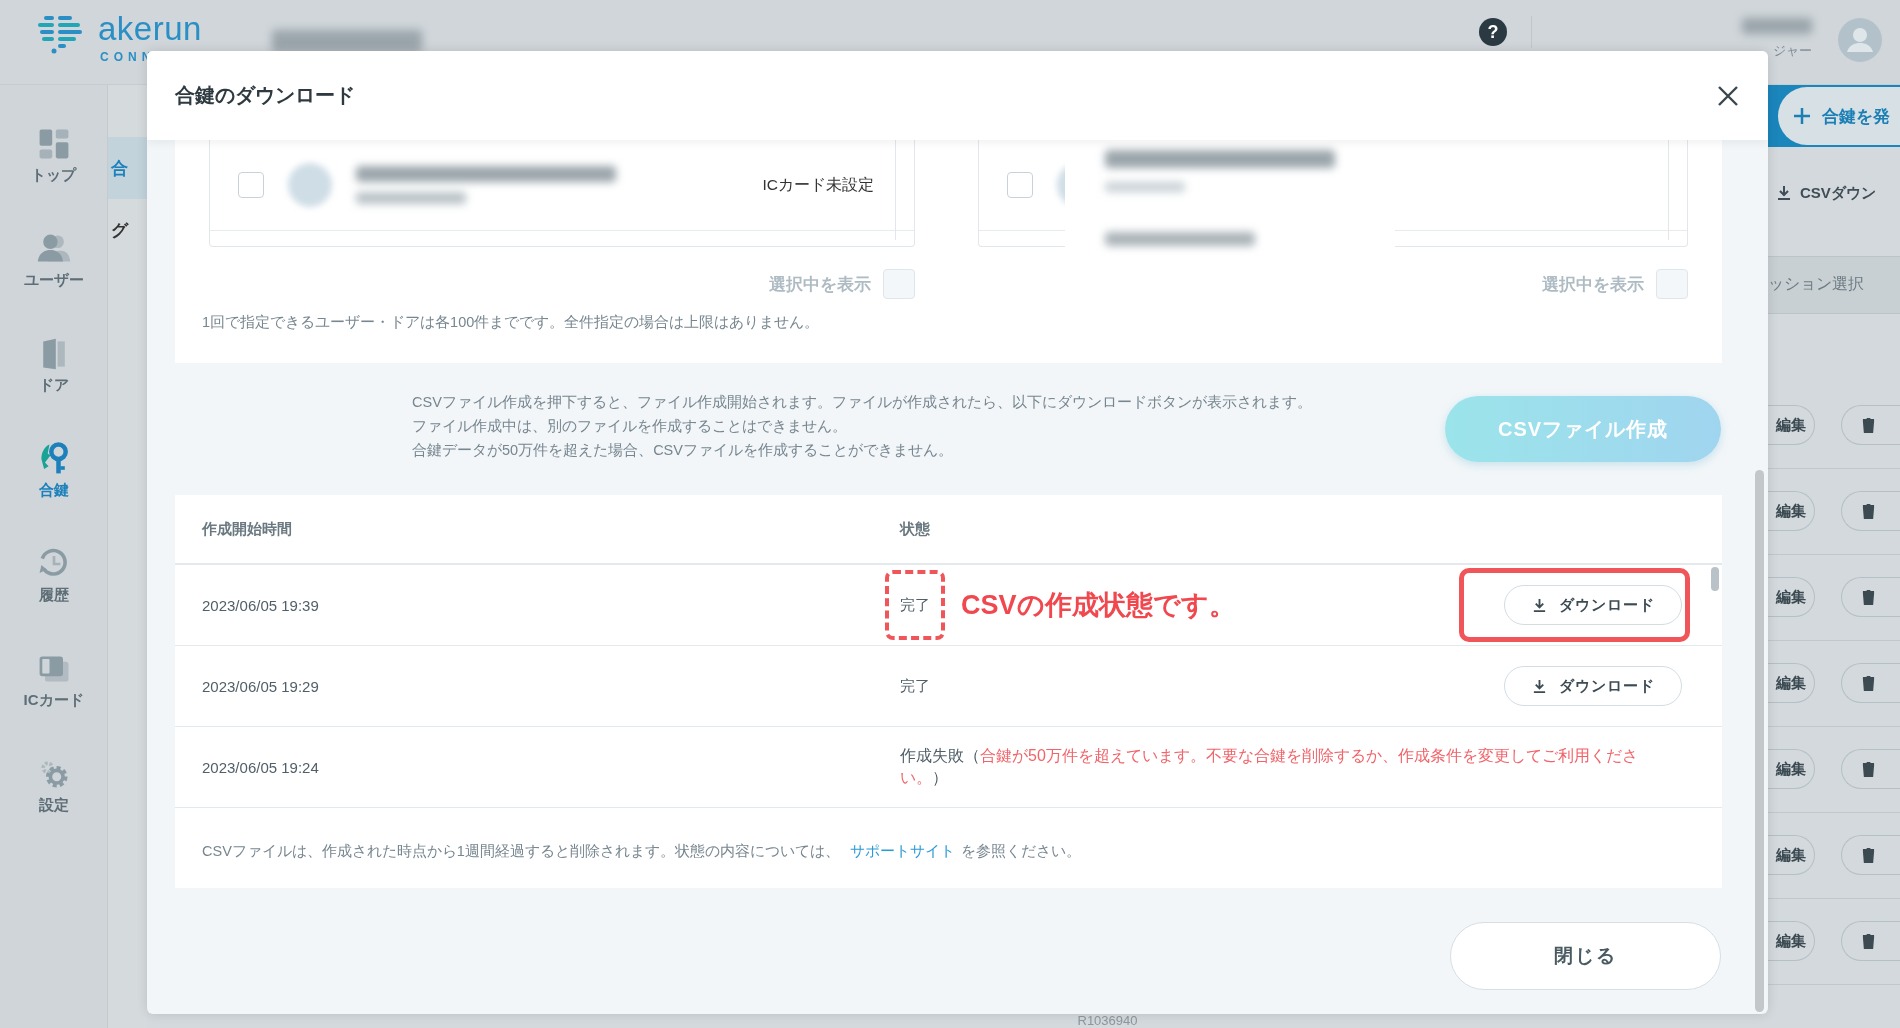  What do you see at coordinates (1792, 51) in the screenshot?
I see `user-role: ジャー` at bounding box center [1792, 51].